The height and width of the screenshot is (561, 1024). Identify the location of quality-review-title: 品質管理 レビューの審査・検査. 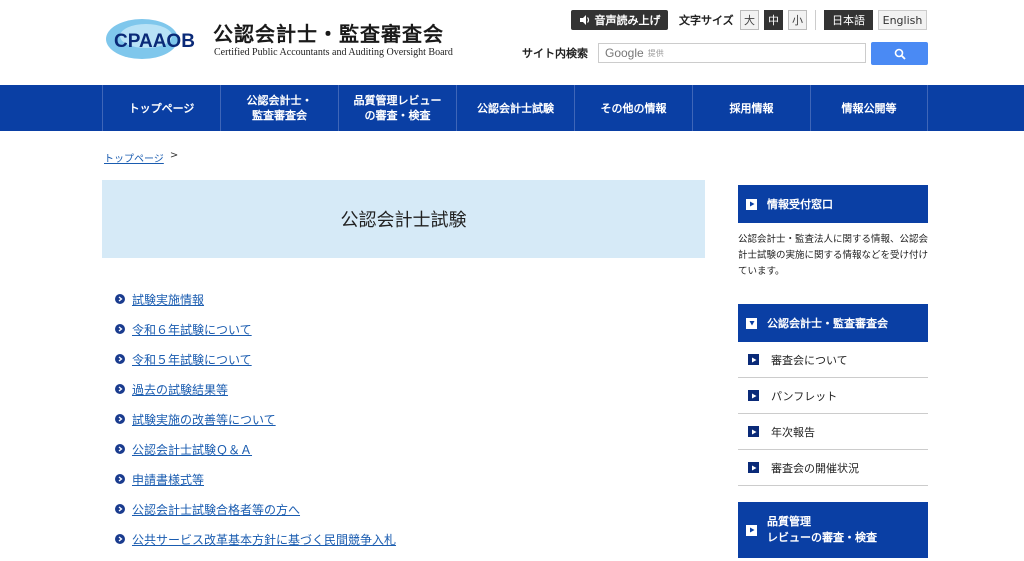
(822, 530).